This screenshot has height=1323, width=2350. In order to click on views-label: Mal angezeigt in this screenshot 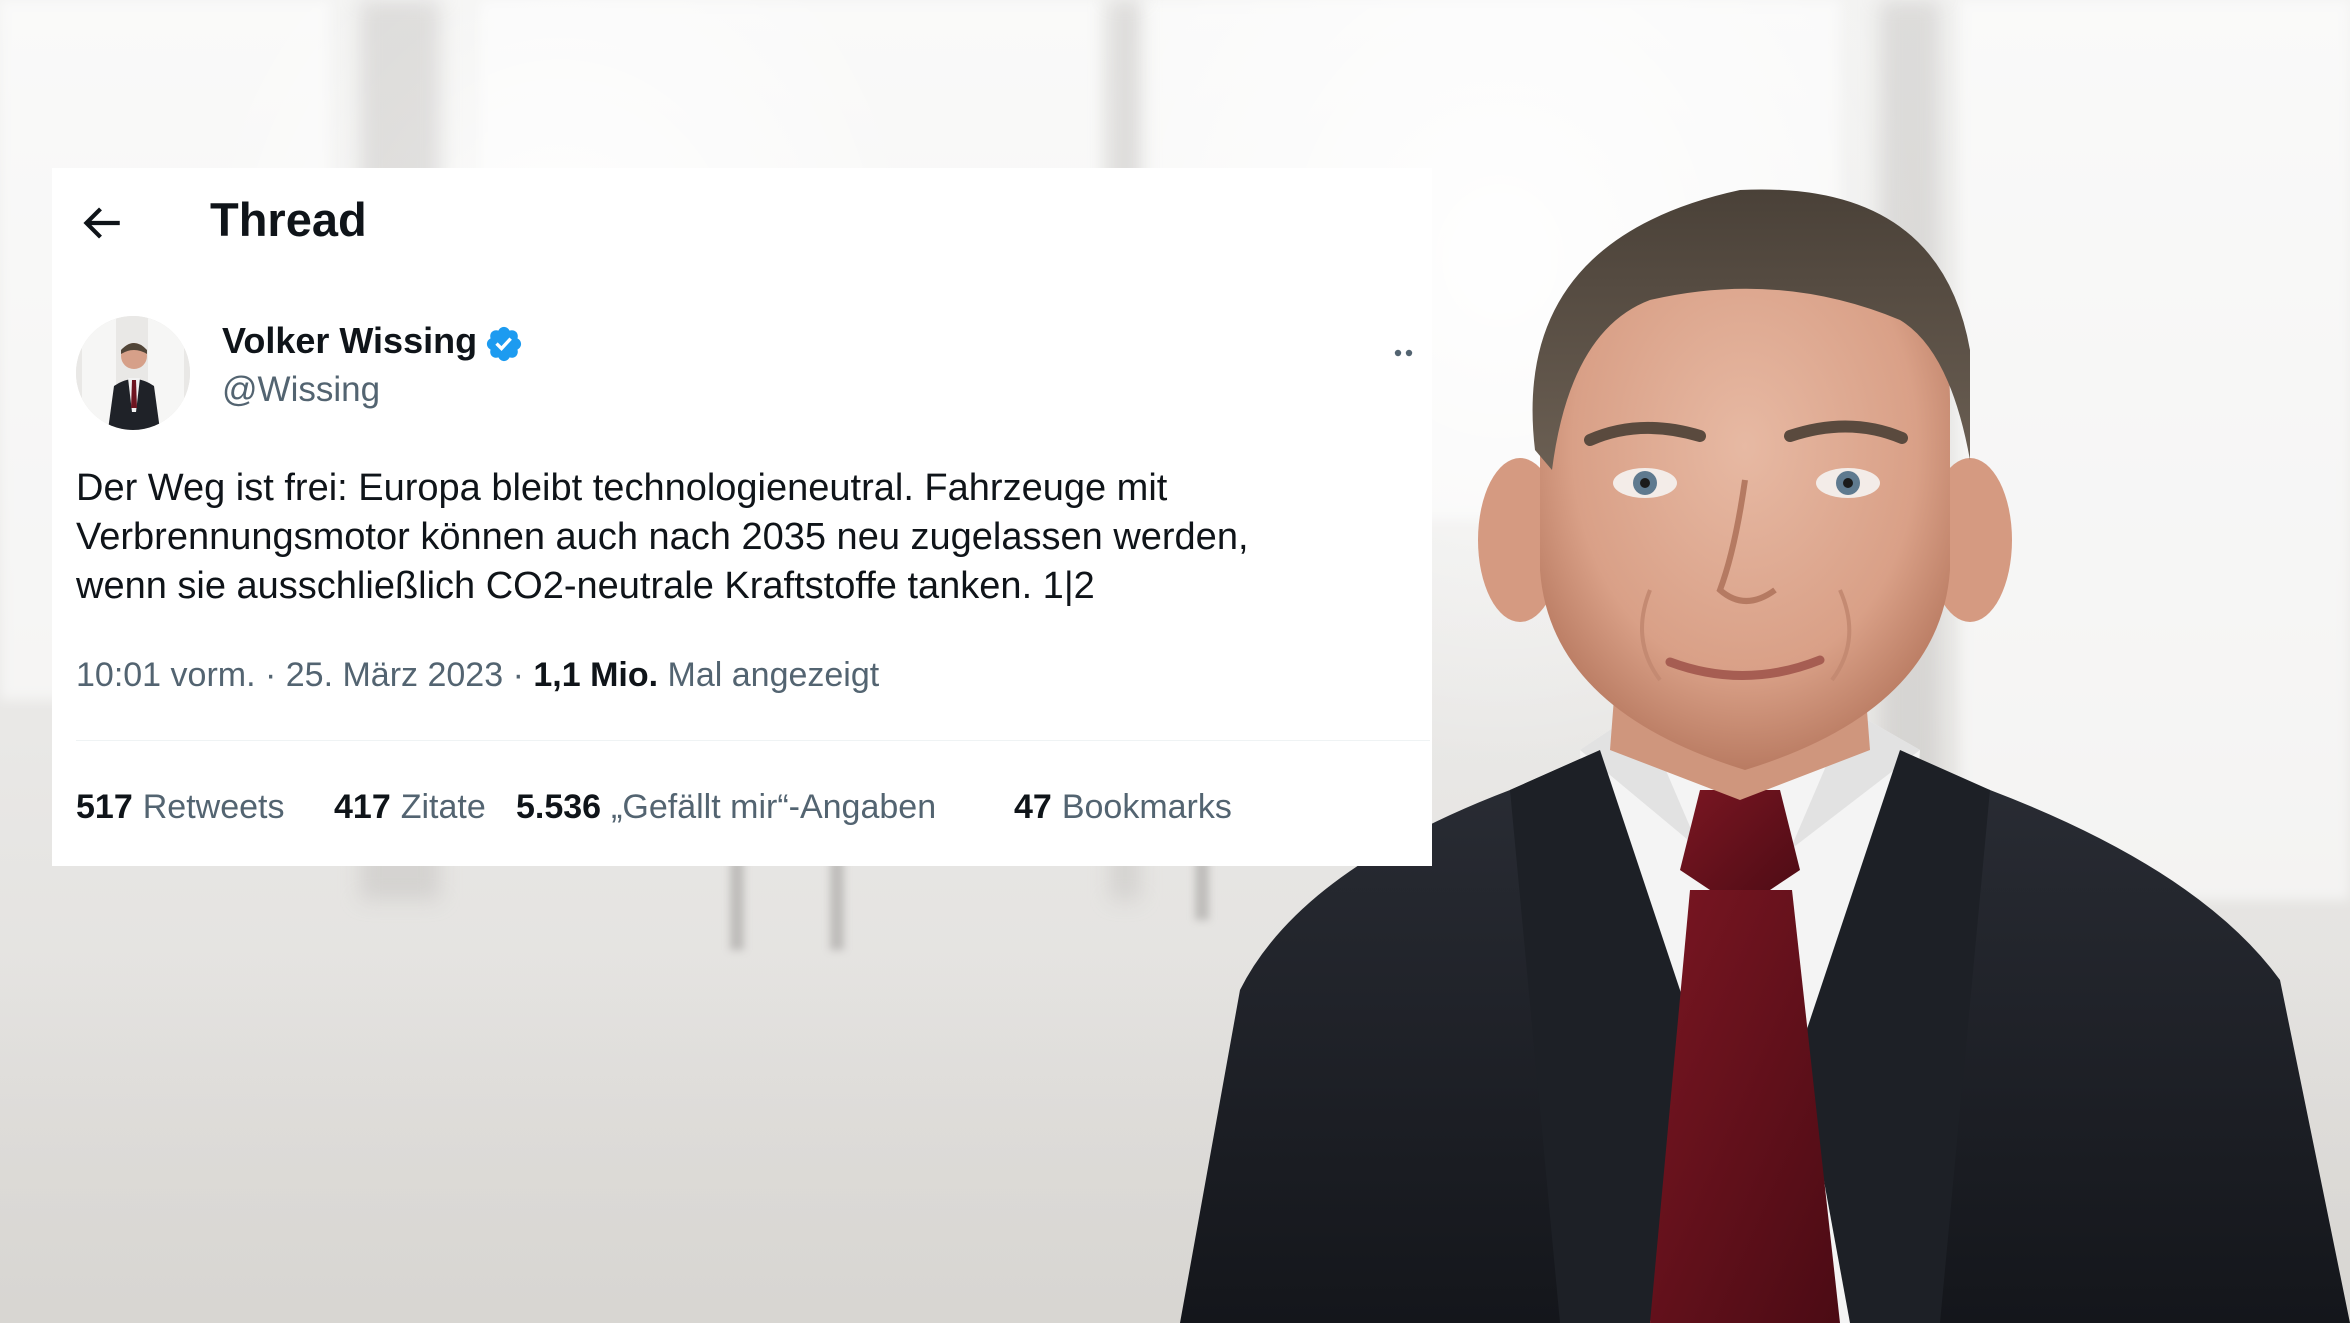, I will do `click(773, 675)`.